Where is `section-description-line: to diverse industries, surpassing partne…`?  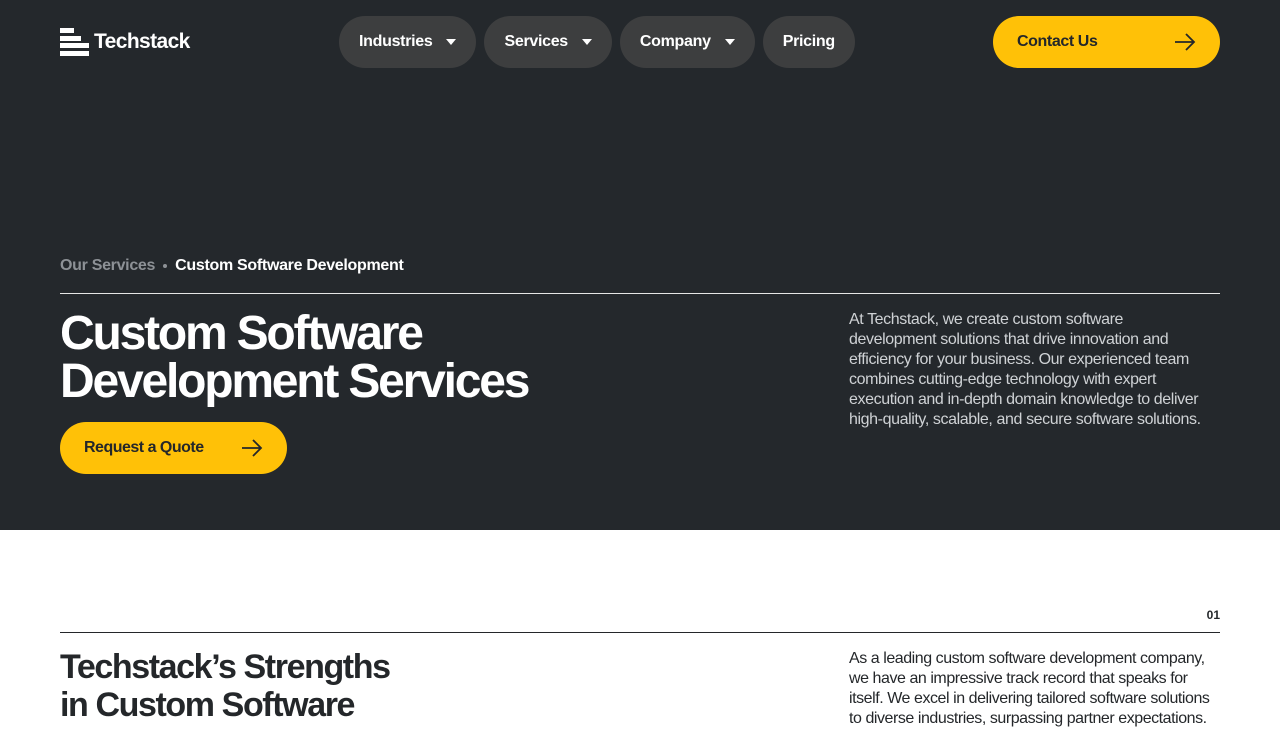 section-description-line: to diverse industries, surpassing partne… is located at coordinates (1028, 718).